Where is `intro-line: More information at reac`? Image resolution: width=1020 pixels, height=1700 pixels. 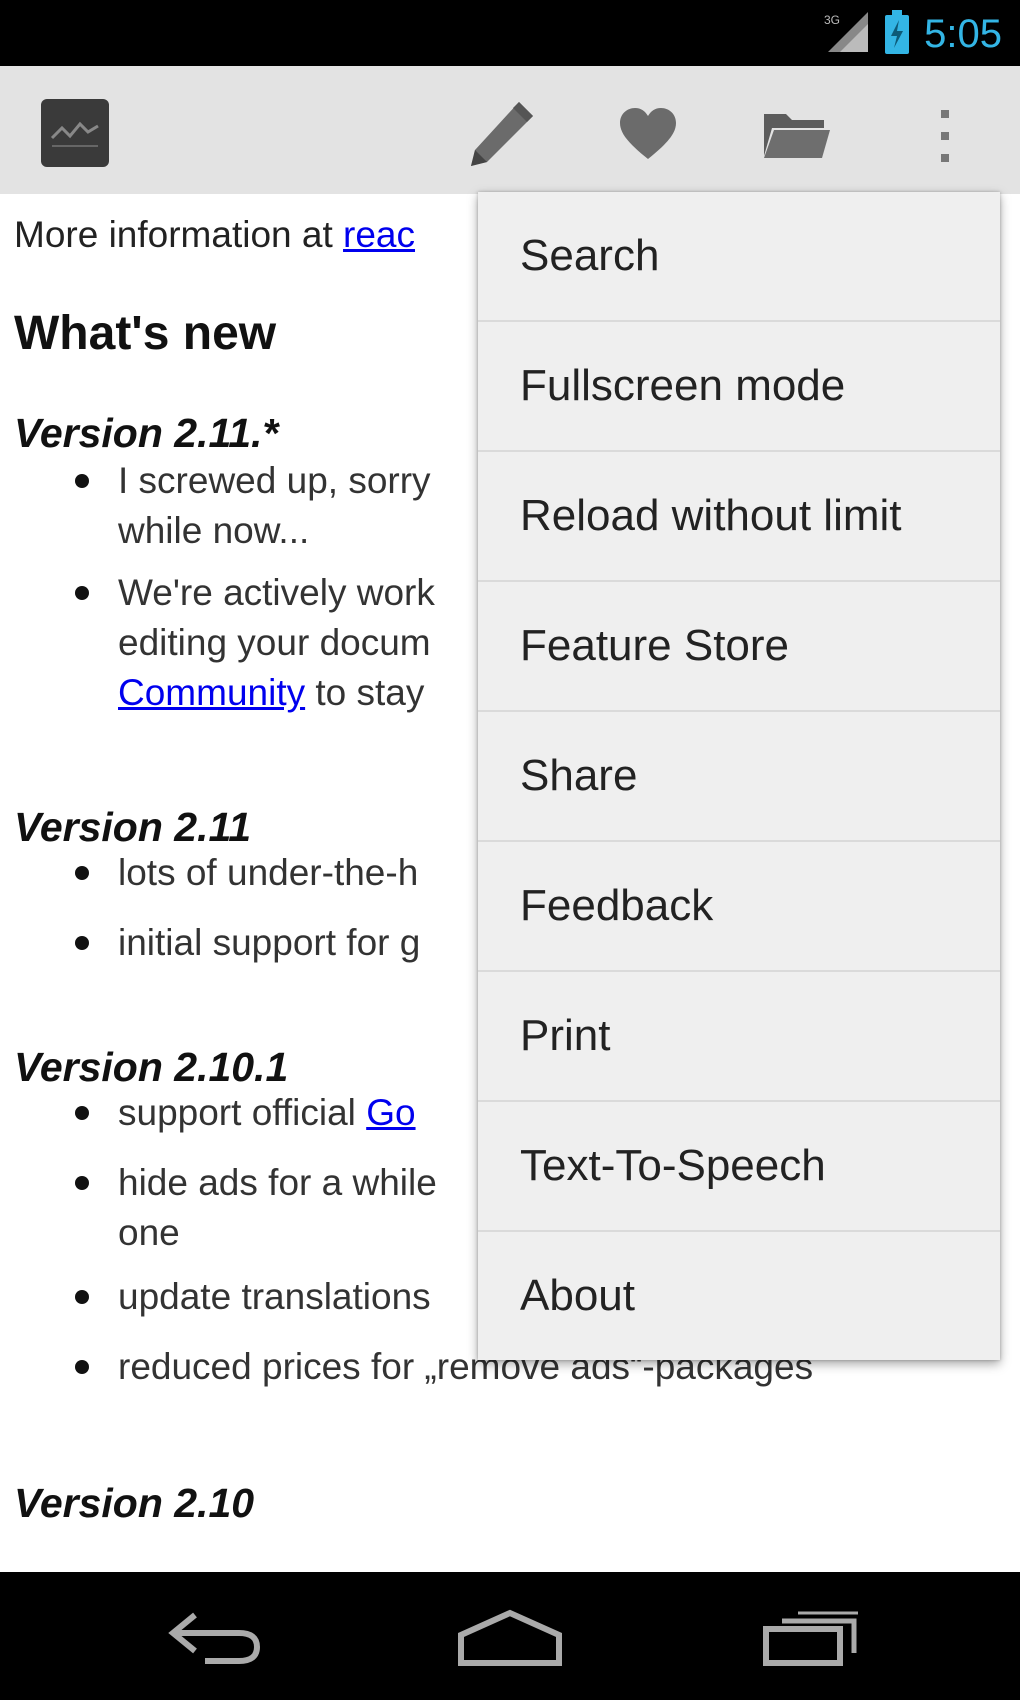 intro-line: More information at reac is located at coordinates (214, 235).